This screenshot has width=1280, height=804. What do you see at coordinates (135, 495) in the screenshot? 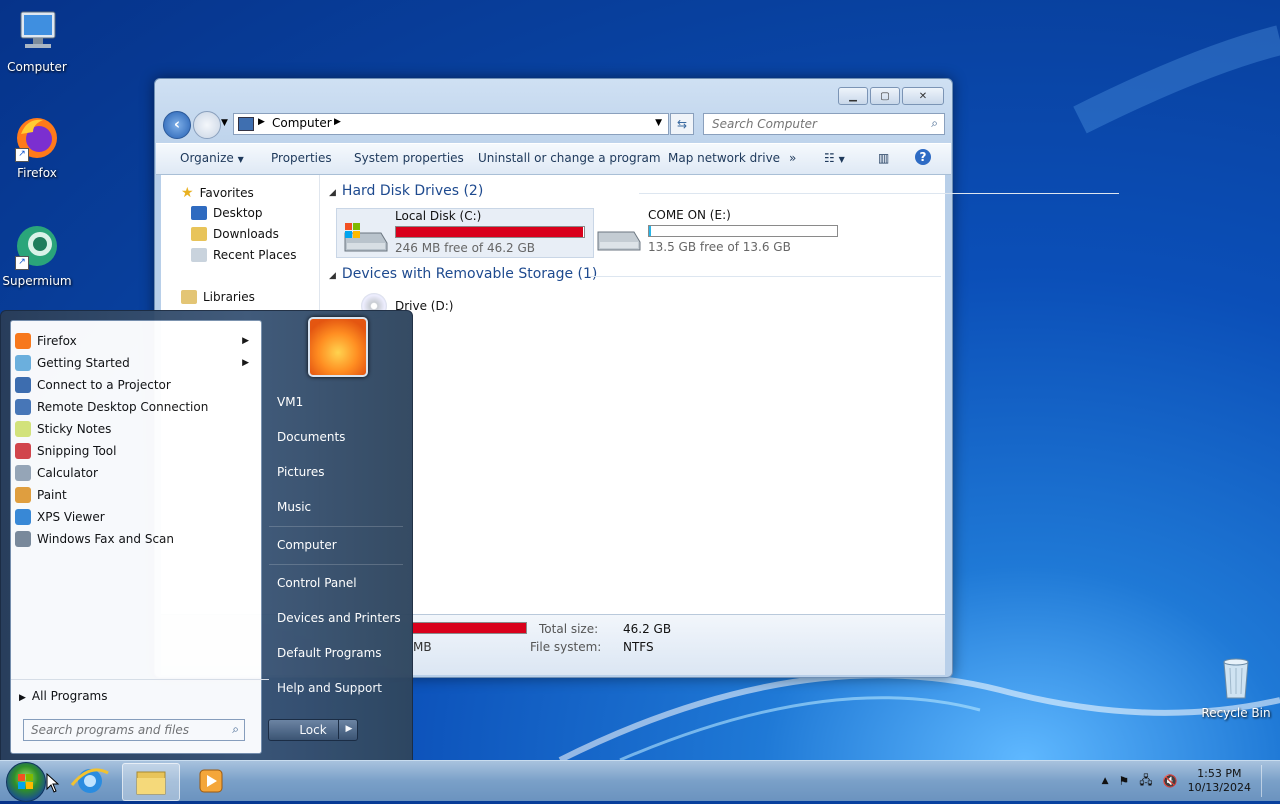
I see `program-item: Paint` at bounding box center [135, 495].